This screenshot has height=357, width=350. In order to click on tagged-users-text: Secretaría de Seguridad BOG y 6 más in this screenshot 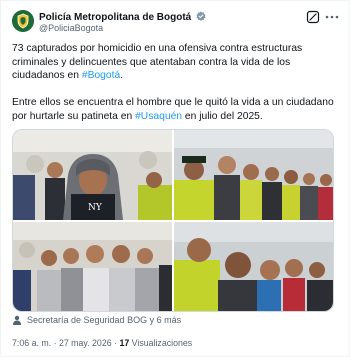, I will do `click(104, 320)`.